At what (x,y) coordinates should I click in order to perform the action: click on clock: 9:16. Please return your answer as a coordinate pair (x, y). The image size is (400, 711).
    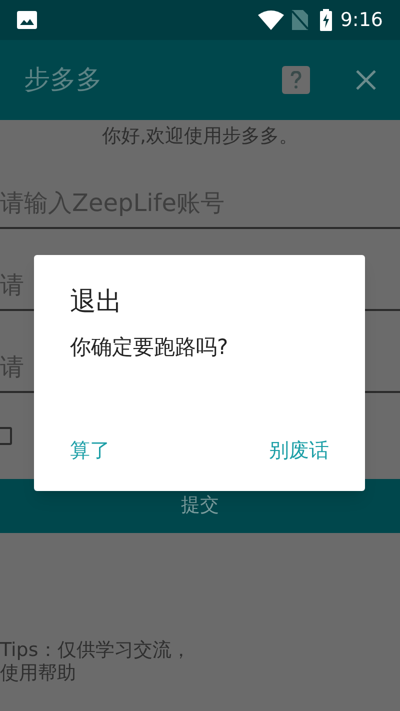
    Looking at the image, I should click on (361, 20).